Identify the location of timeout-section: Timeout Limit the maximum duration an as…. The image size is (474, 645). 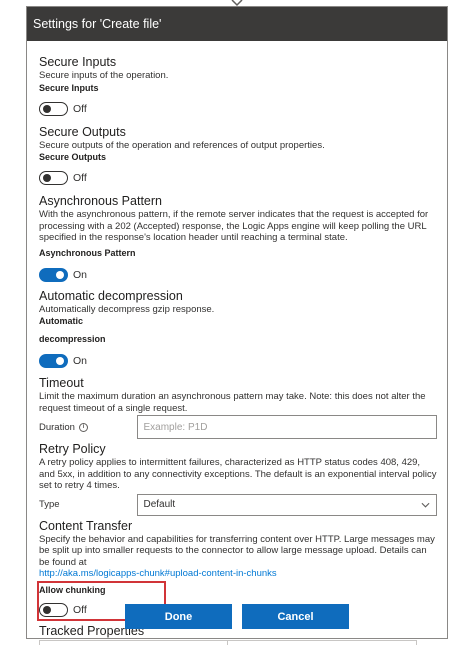
(243, 407).